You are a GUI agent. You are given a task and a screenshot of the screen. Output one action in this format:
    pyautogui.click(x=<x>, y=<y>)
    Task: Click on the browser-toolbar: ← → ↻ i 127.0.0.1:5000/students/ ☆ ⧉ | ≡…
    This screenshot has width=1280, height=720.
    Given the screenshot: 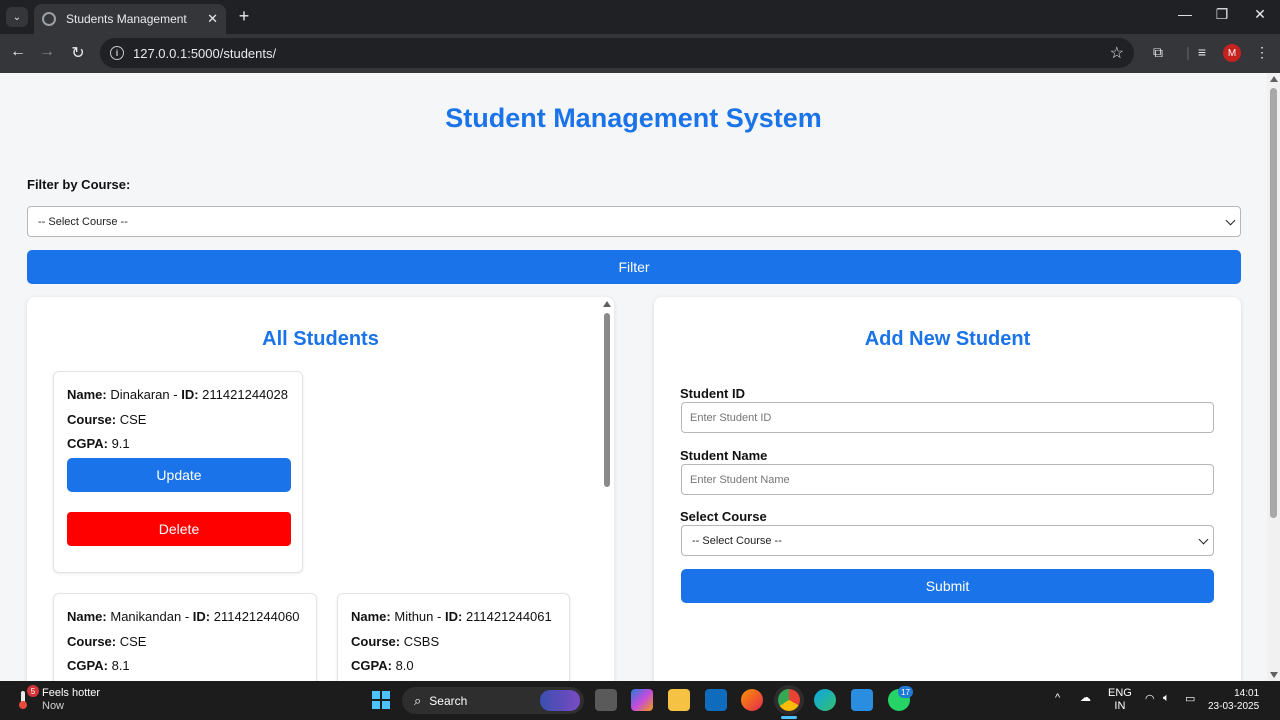 What is the action you would take?
    pyautogui.click(x=640, y=53)
    